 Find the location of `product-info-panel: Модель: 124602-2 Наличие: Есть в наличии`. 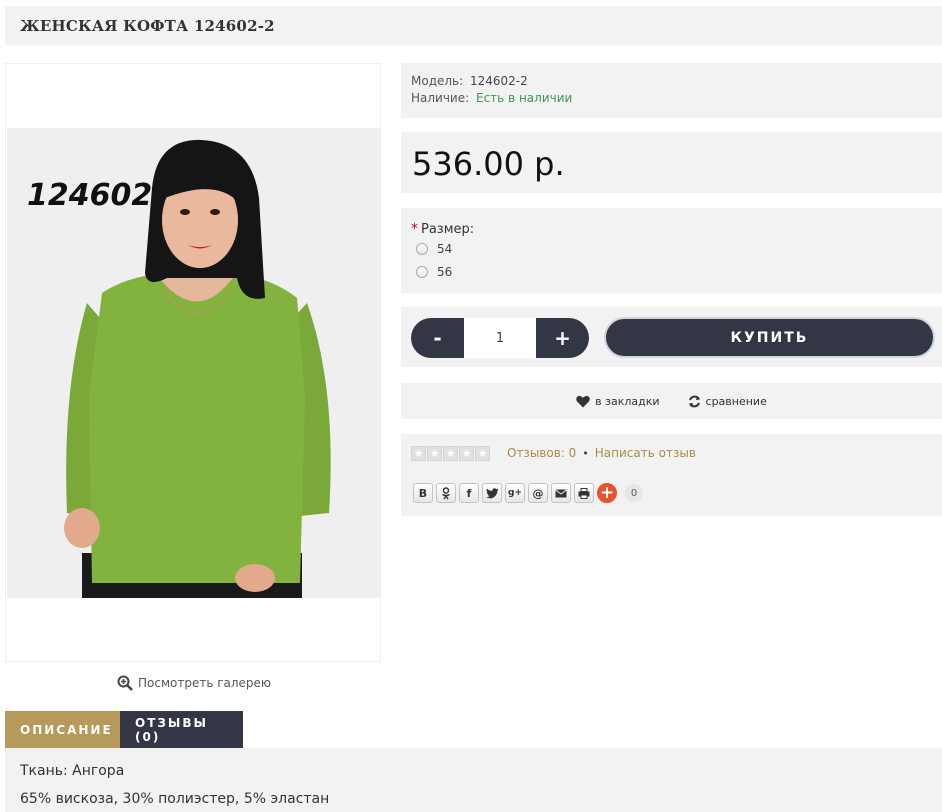

product-info-panel: Модель: 124602-2 Наличие: Есть в наличии is located at coordinates (671, 90).